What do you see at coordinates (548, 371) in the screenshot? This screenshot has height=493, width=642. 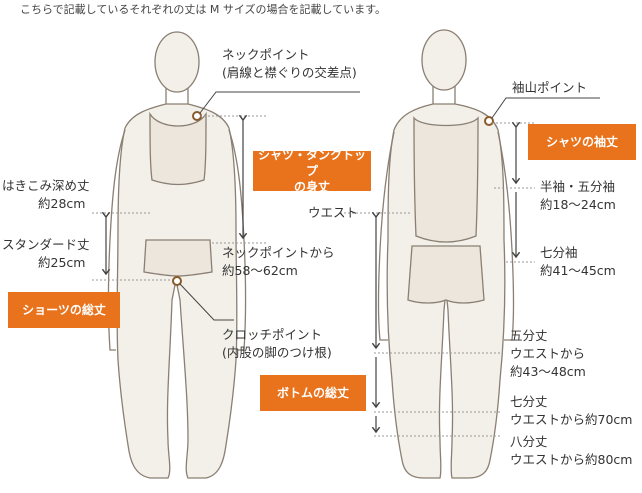 I see `half-length-value: 約43～48cm` at bounding box center [548, 371].